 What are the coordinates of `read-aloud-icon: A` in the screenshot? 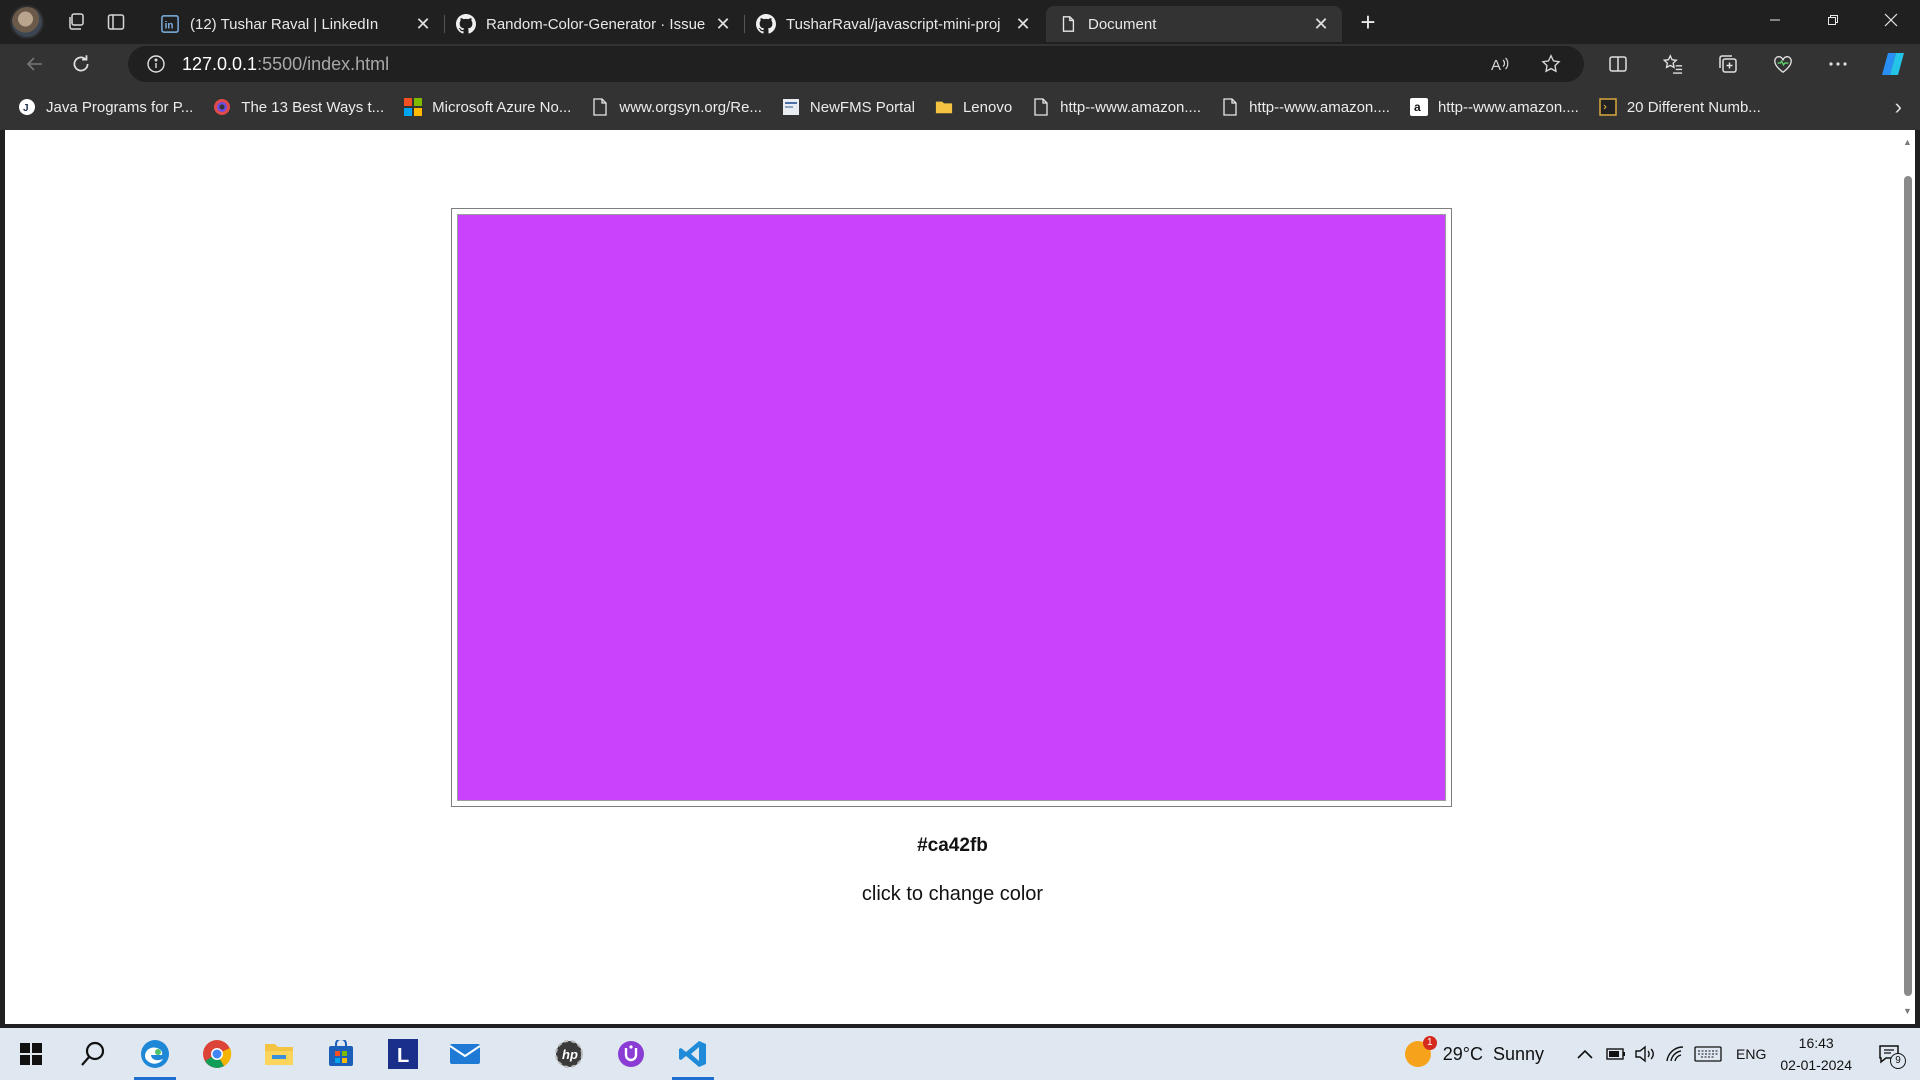 It's located at (1501, 64).